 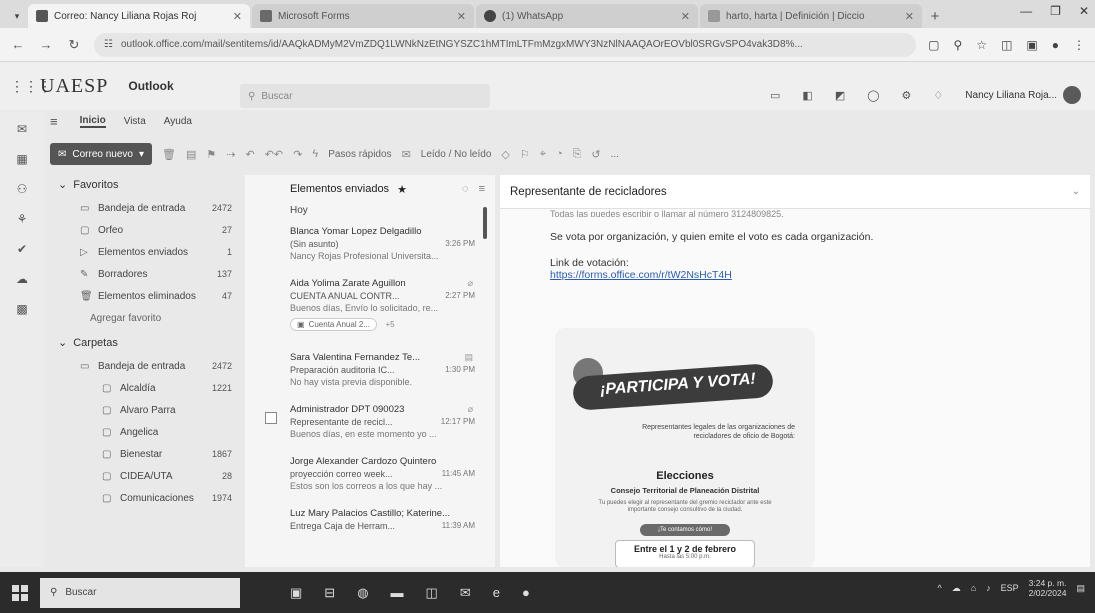 What do you see at coordinates (365, 96) in the screenshot?
I see `search-input: ⚲ Buscar` at bounding box center [365, 96].